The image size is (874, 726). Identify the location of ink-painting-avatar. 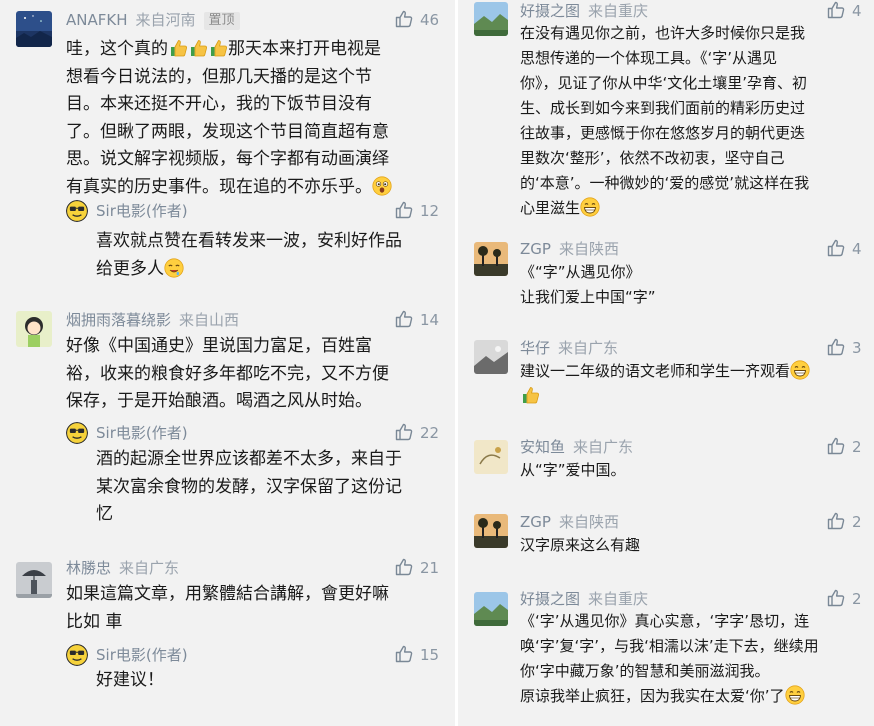
(491, 457).